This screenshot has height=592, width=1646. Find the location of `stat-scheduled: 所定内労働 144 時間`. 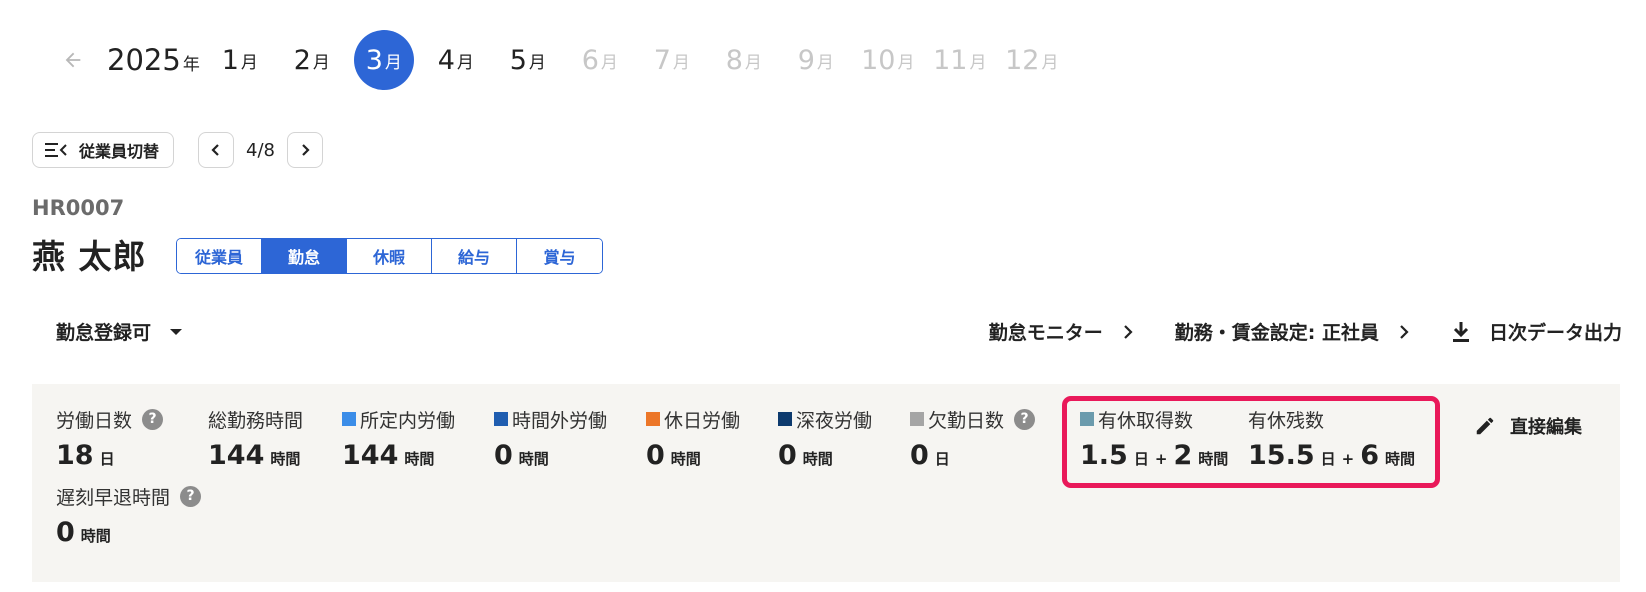

stat-scheduled: 所定内労働 144 時間 is located at coordinates (398, 438).